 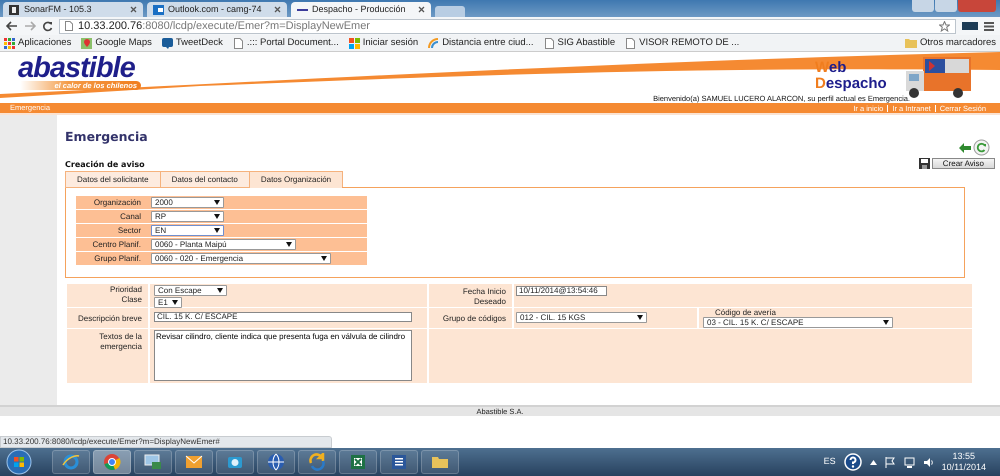 I want to click on dropdown: E1, so click(x=168, y=302).